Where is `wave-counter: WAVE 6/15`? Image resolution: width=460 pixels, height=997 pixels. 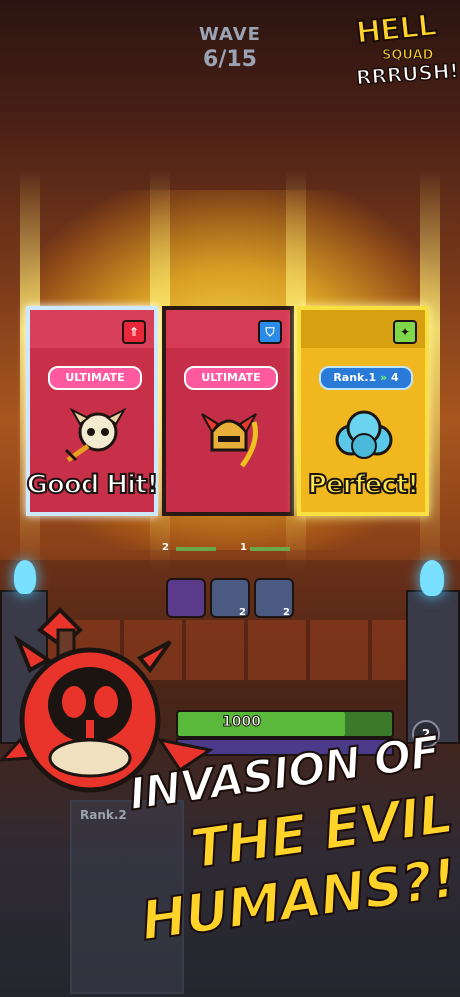 wave-counter: WAVE 6/15 is located at coordinates (230, 48).